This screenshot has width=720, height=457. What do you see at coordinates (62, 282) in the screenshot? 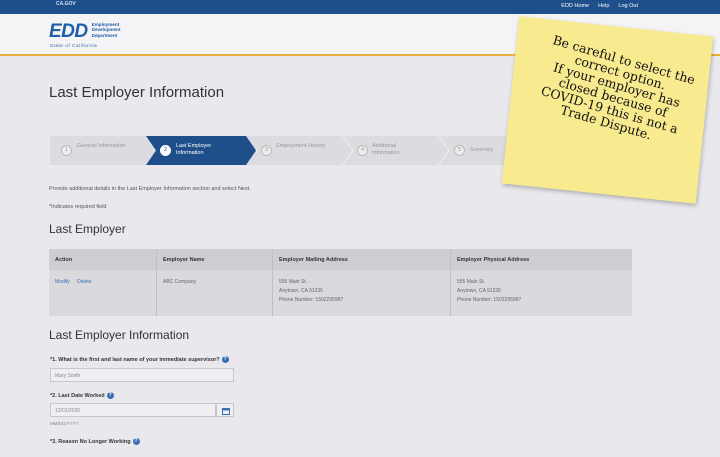
I see `modify-link: Modify` at bounding box center [62, 282].